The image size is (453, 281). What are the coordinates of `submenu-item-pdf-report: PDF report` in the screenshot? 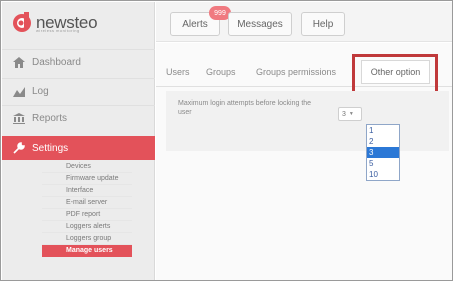 It's located at (87, 215).